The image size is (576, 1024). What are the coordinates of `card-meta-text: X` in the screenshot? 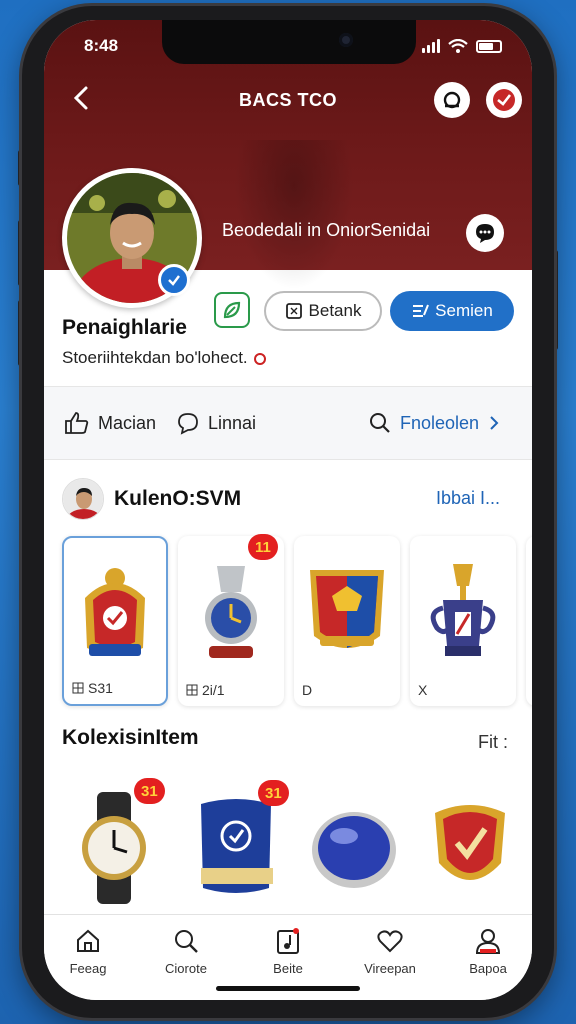 It's located at (423, 690).